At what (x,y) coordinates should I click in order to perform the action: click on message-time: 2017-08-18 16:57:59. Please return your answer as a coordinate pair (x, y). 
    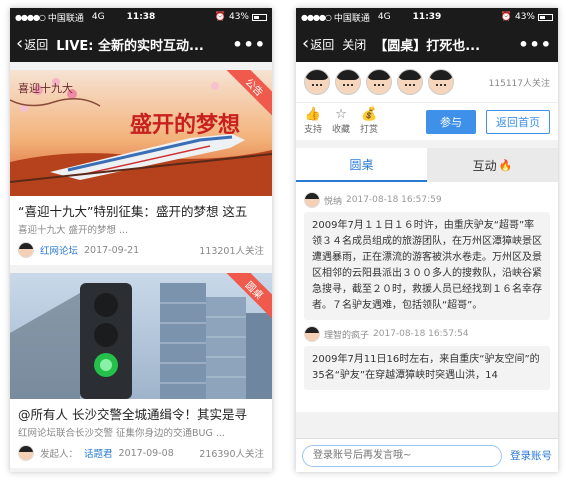
    Looking at the image, I should click on (394, 200).